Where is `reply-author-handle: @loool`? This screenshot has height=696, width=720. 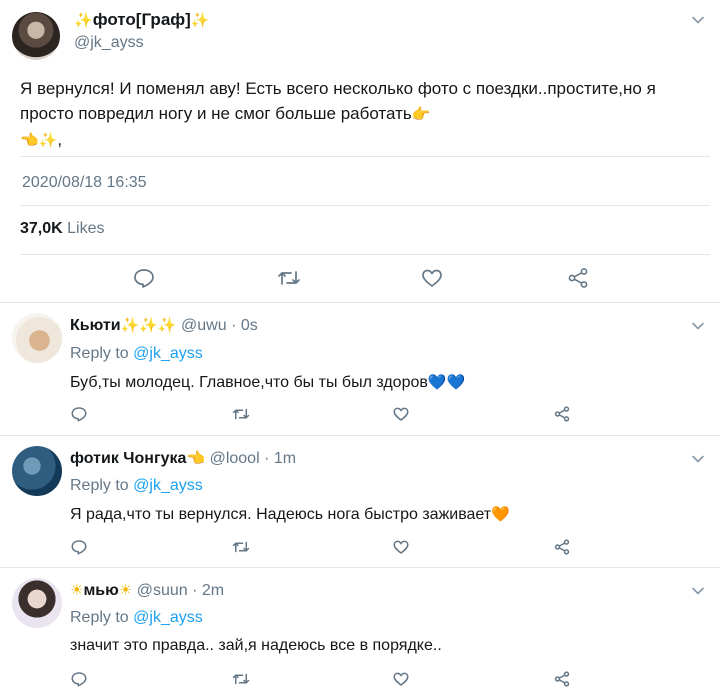 reply-author-handle: @loool is located at coordinates (234, 458).